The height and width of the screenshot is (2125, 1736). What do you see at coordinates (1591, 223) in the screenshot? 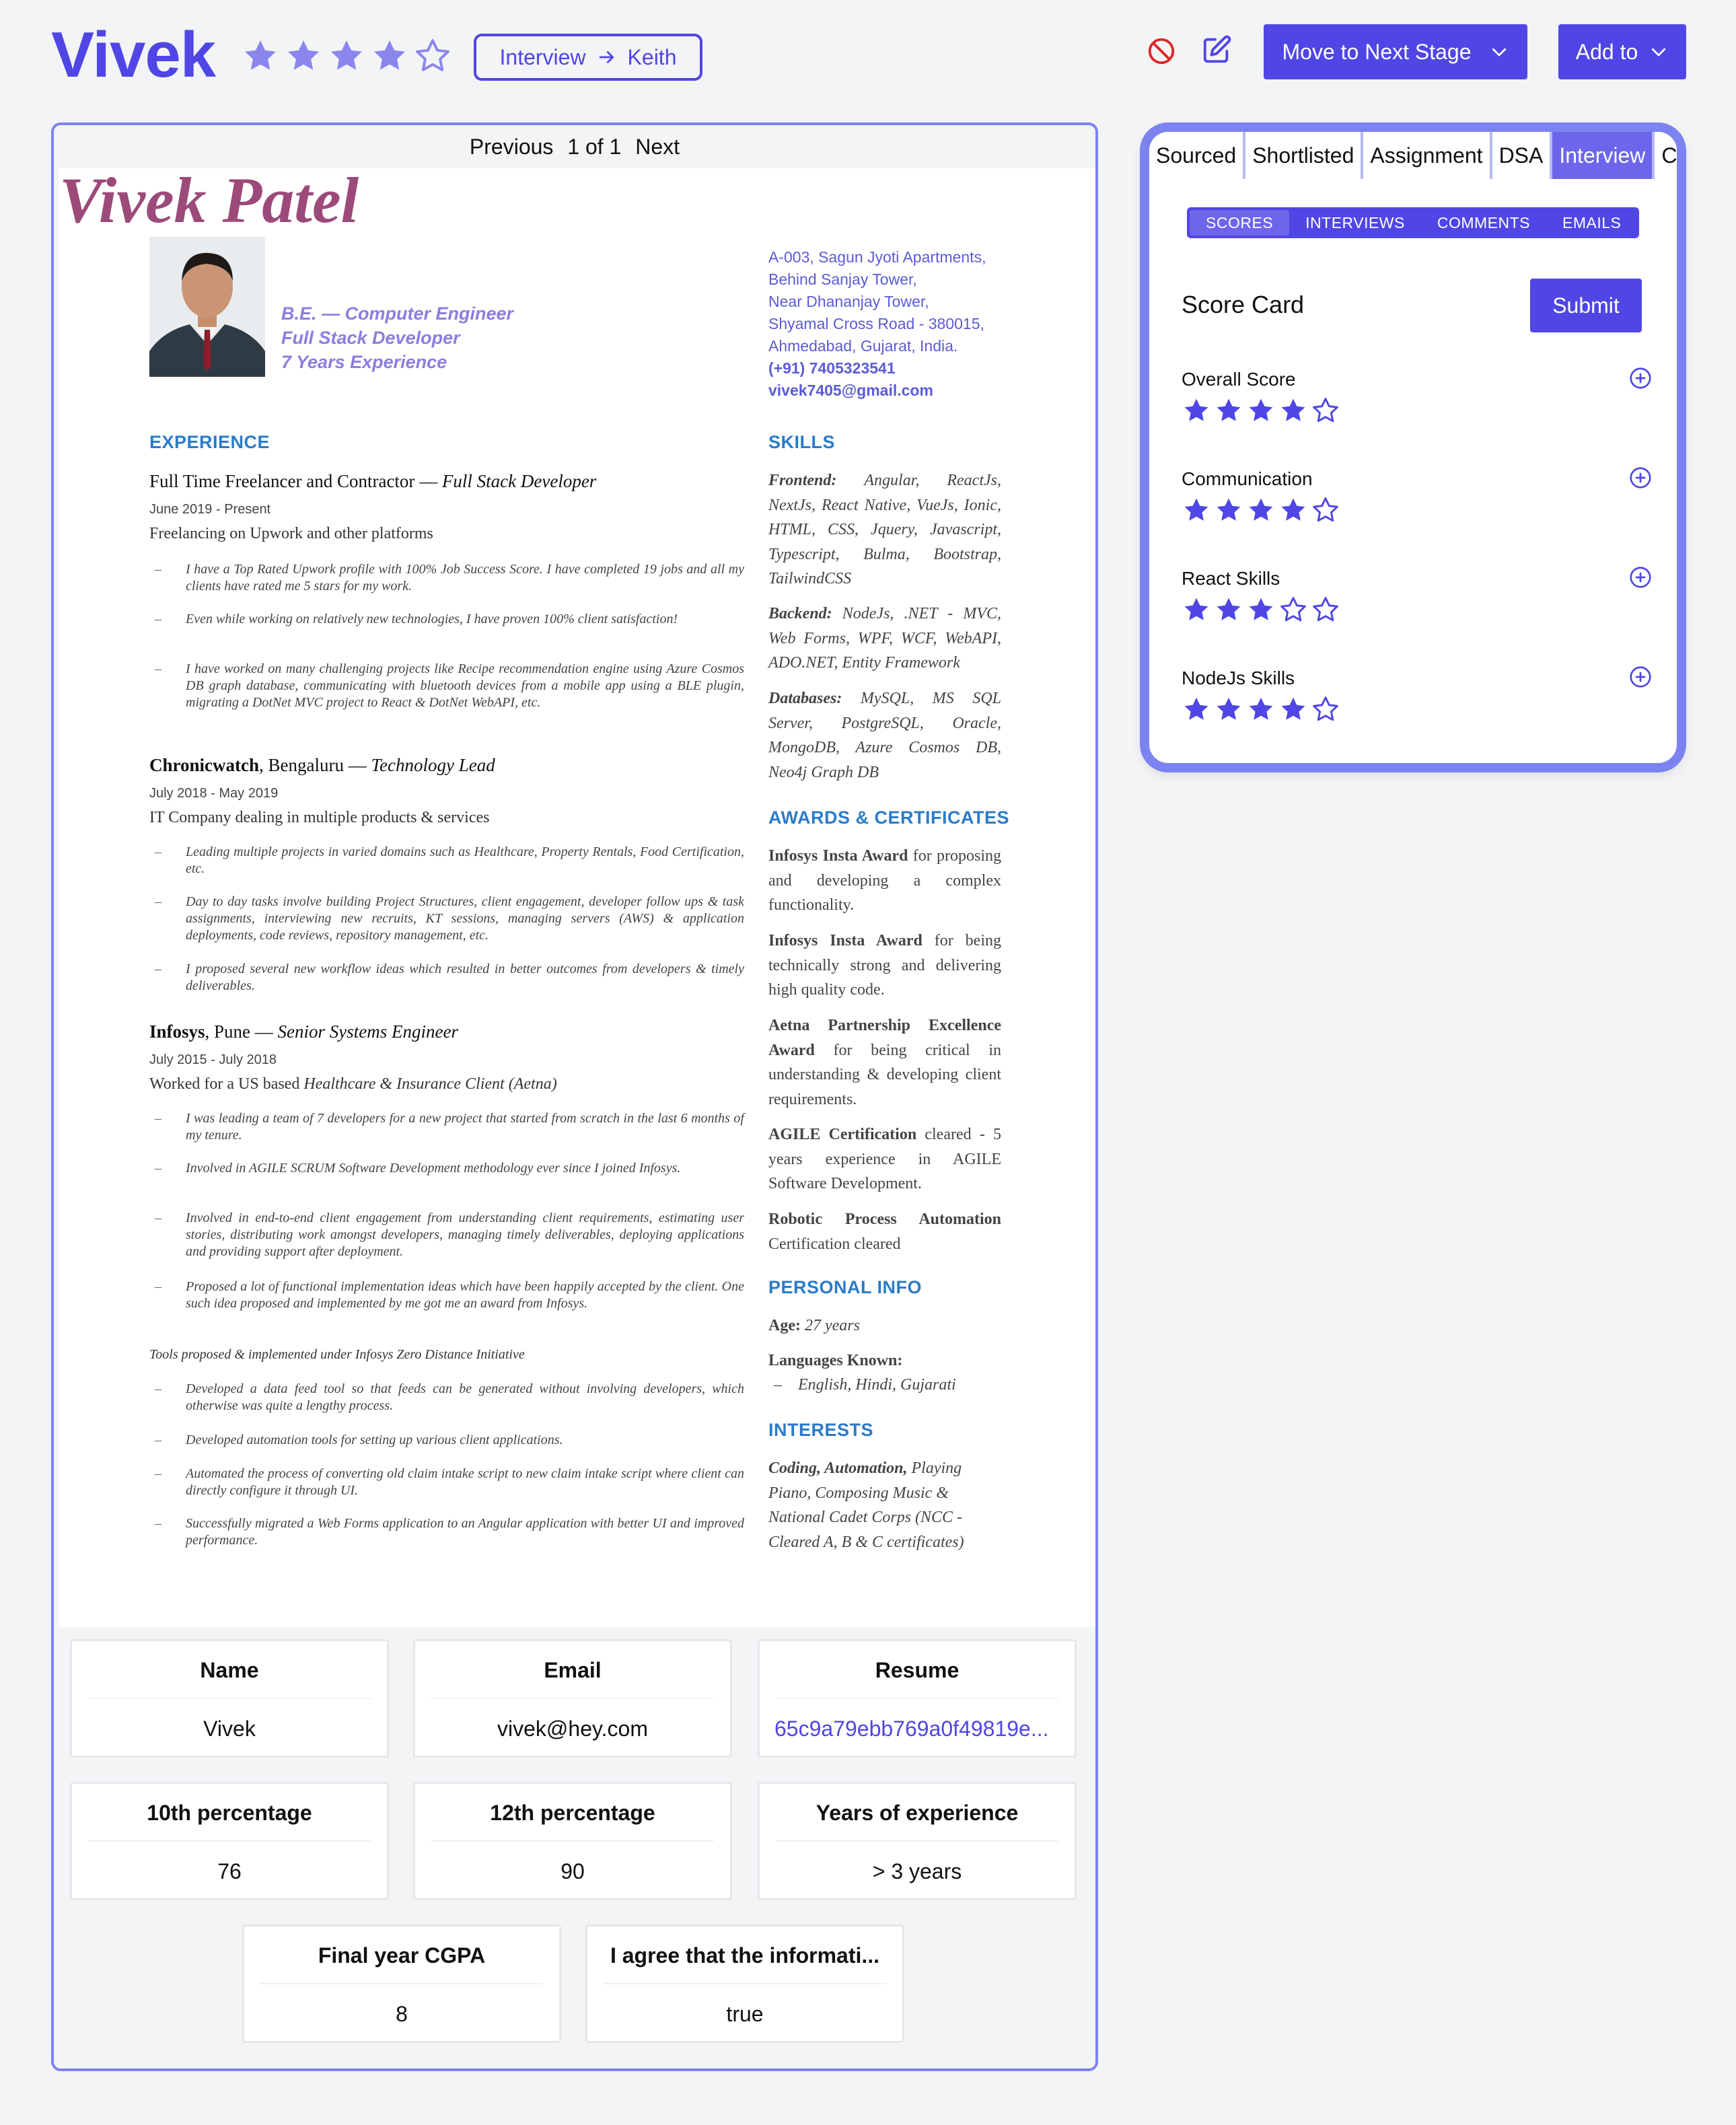
I see `tab-emails: EMAILS` at bounding box center [1591, 223].